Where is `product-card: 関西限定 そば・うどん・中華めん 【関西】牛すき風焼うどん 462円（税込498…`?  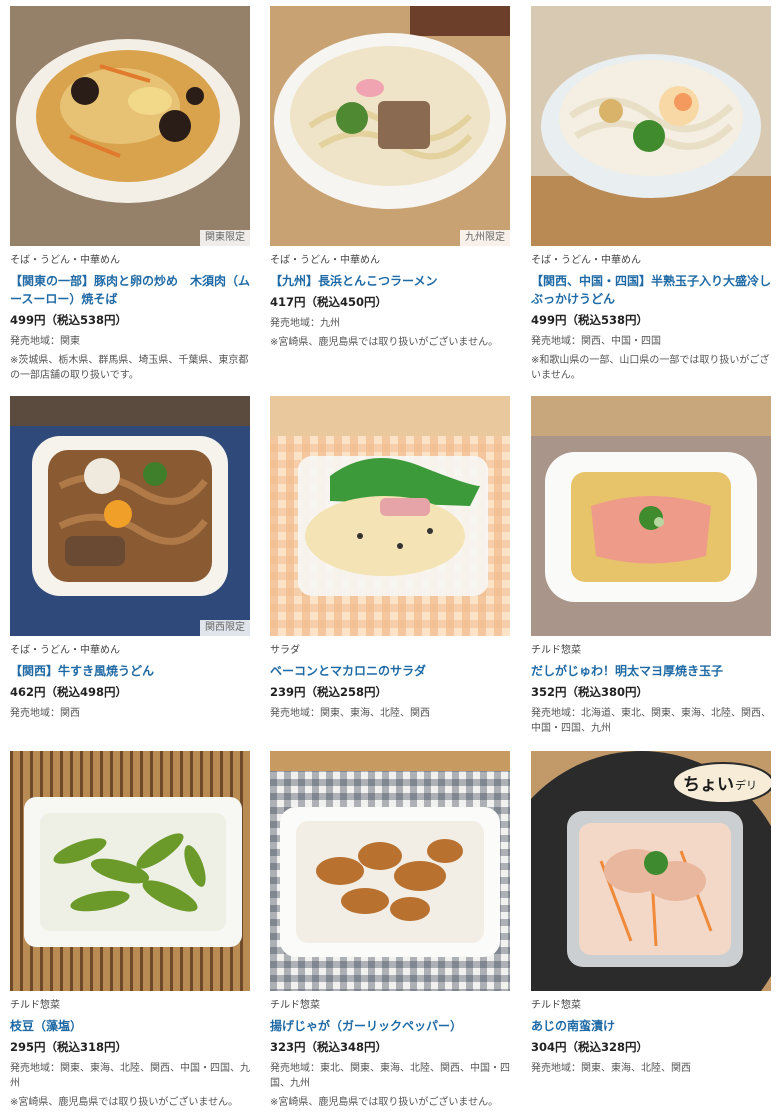
product-card: 関西限定 そば・うどん・中華めん 【関西】牛すき風焼うどん 462円（税込498… is located at coordinates (130, 560).